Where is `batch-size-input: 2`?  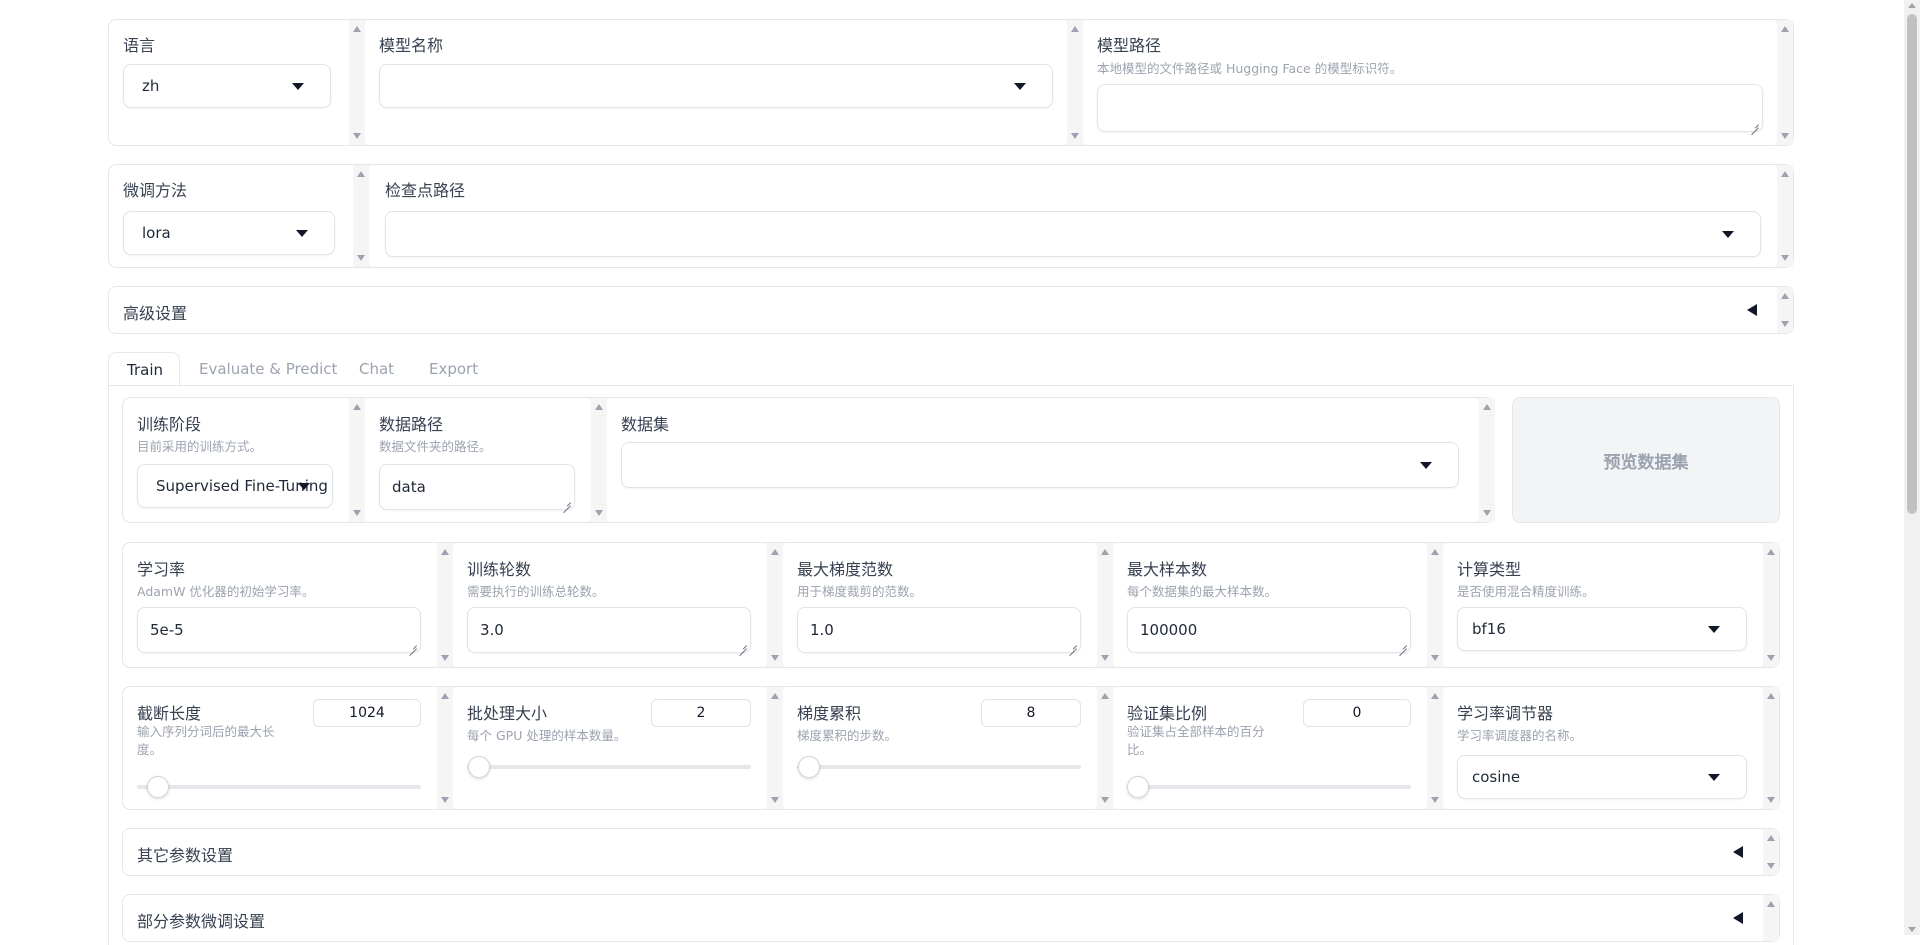
batch-size-input: 2 is located at coordinates (701, 713).